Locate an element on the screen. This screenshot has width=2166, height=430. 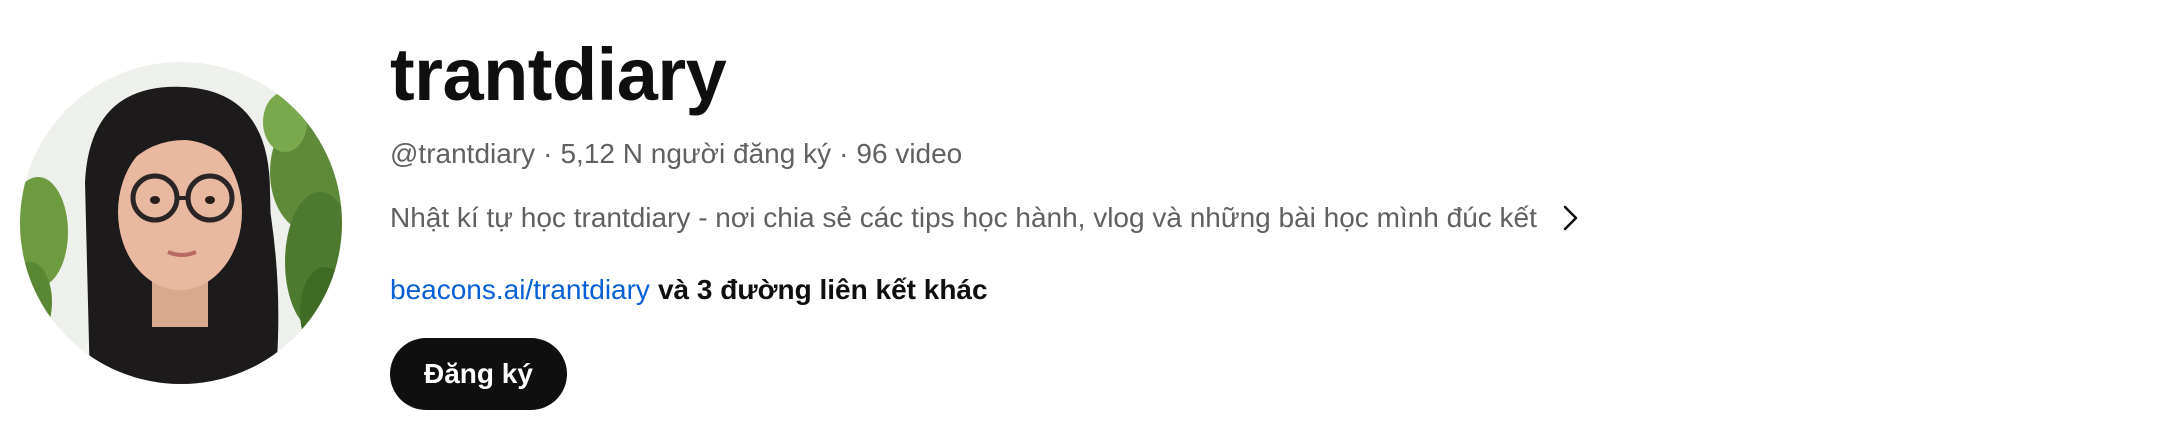
channel-avatar is located at coordinates (181, 223).